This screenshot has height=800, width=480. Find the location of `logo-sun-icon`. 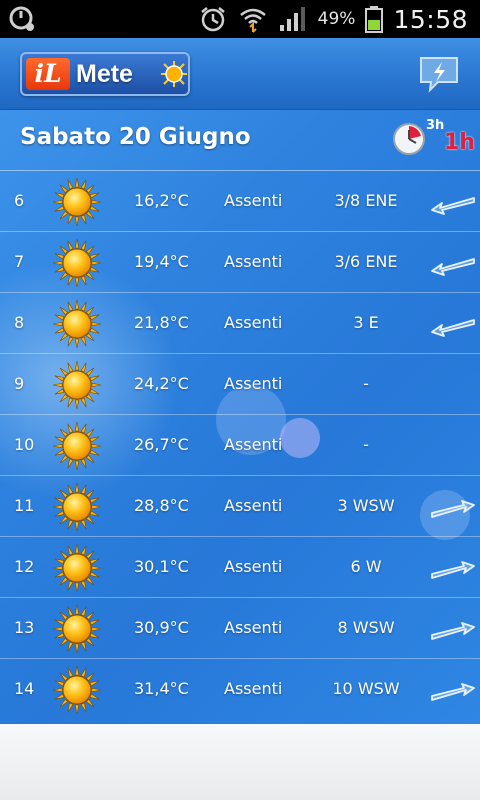

logo-sun-icon is located at coordinates (174, 74).